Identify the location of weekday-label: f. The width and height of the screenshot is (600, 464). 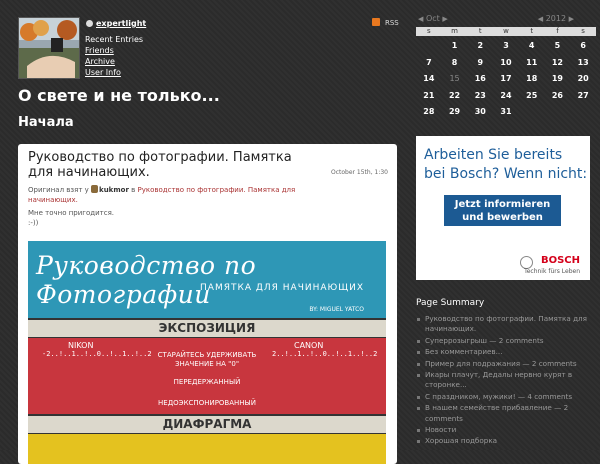
(557, 31).